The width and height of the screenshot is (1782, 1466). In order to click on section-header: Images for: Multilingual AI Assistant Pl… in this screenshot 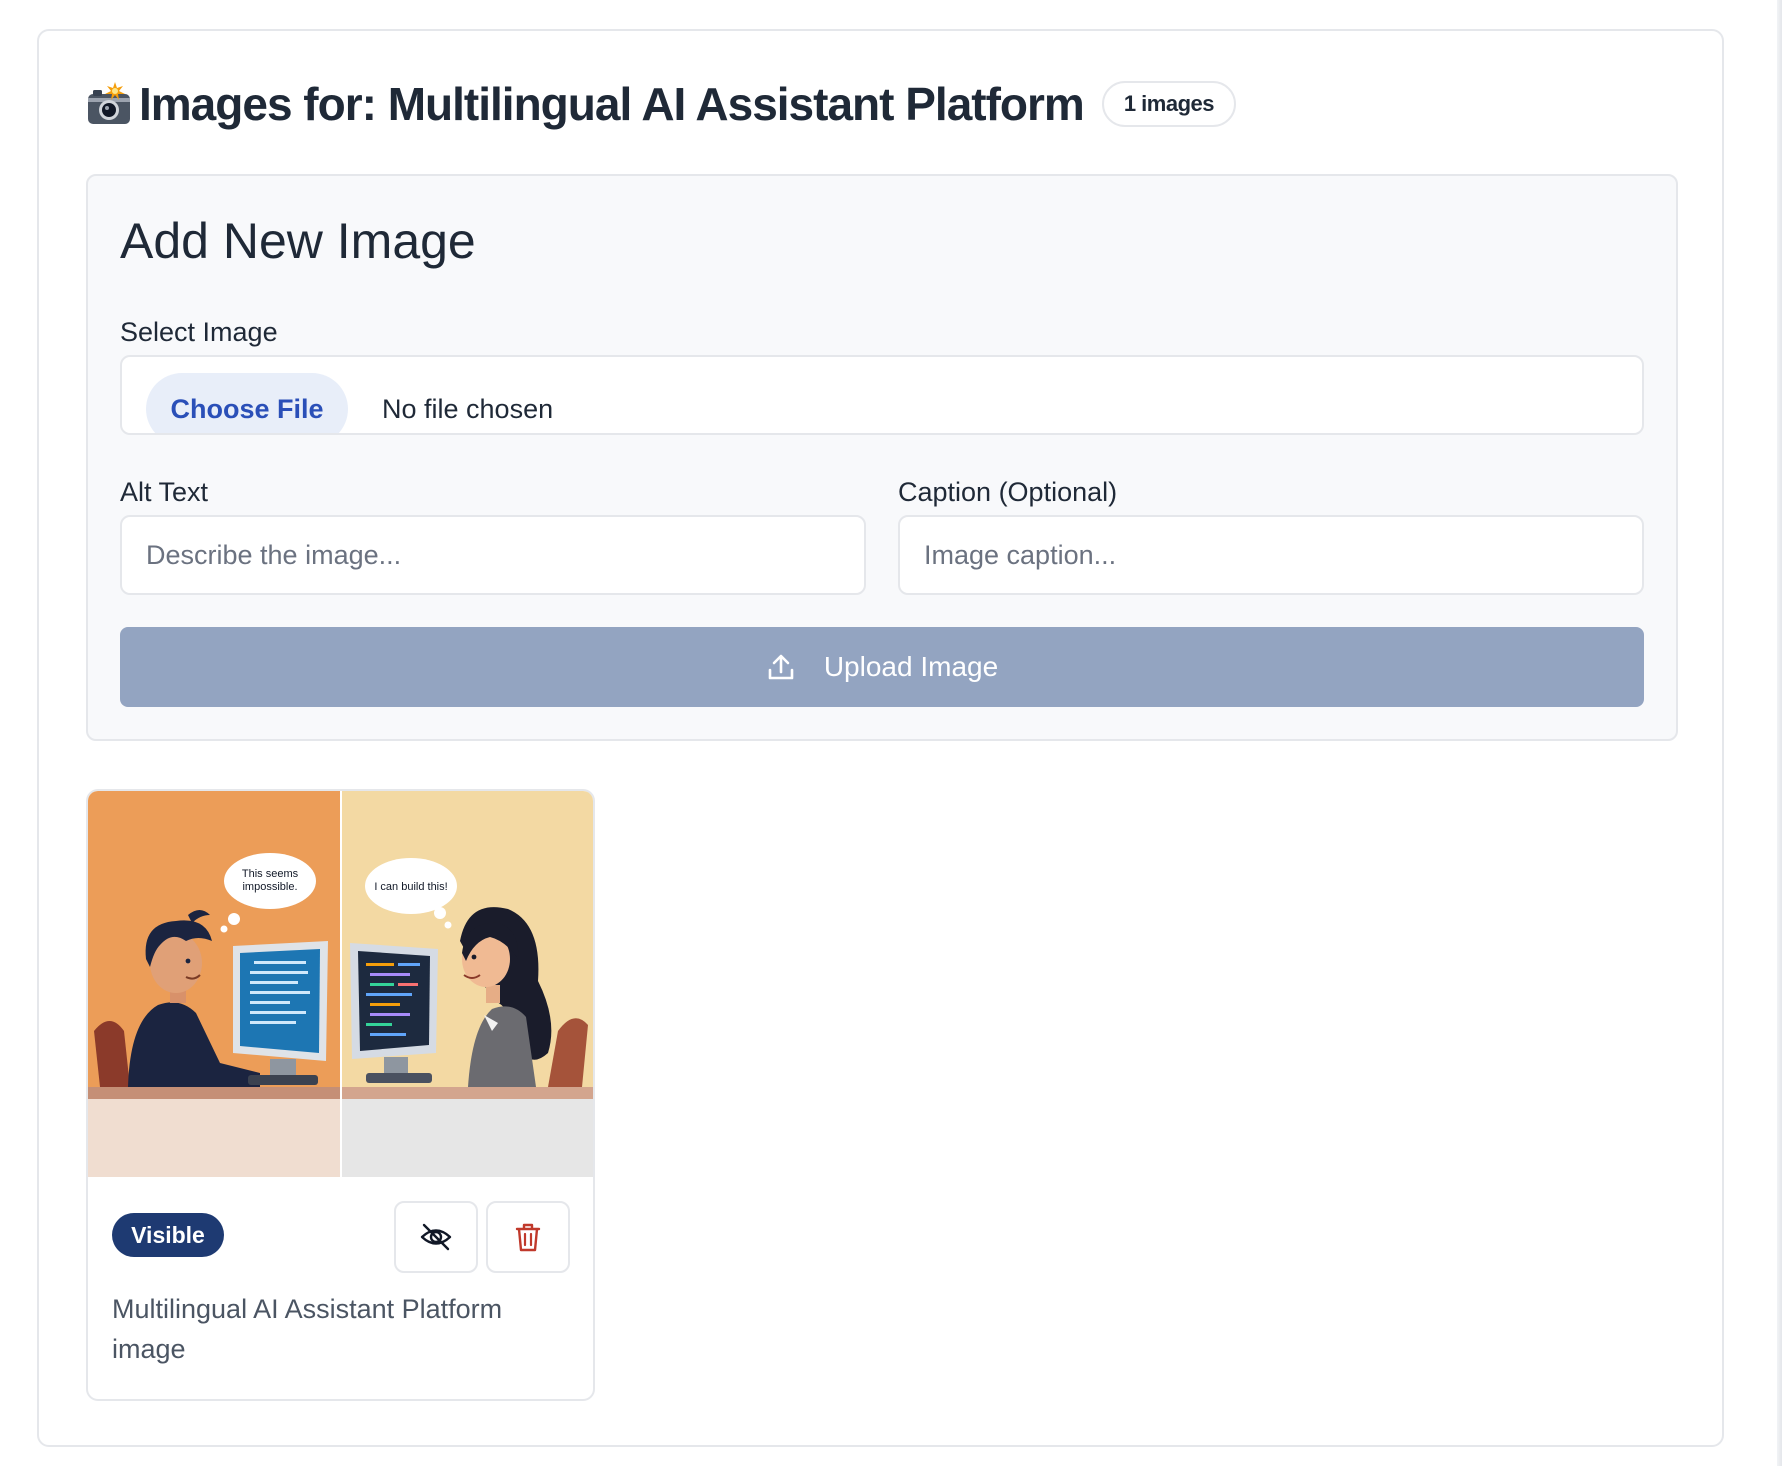, I will do `click(660, 104)`.